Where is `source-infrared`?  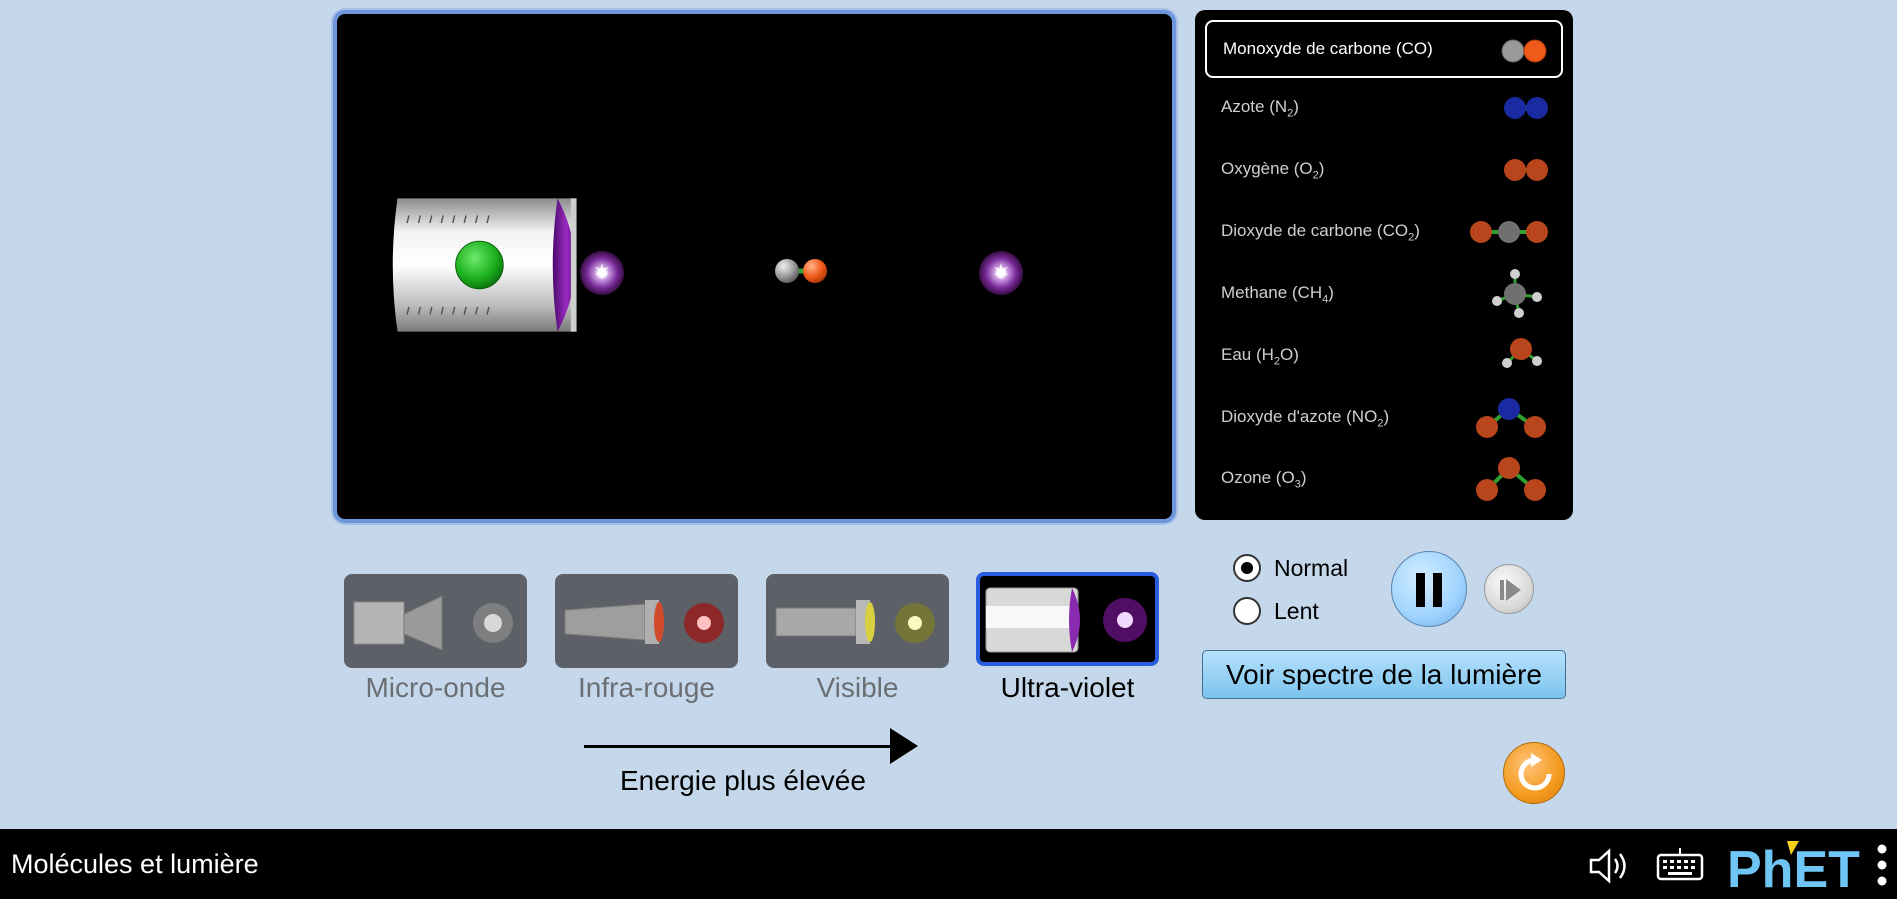
source-infrared is located at coordinates (646, 621).